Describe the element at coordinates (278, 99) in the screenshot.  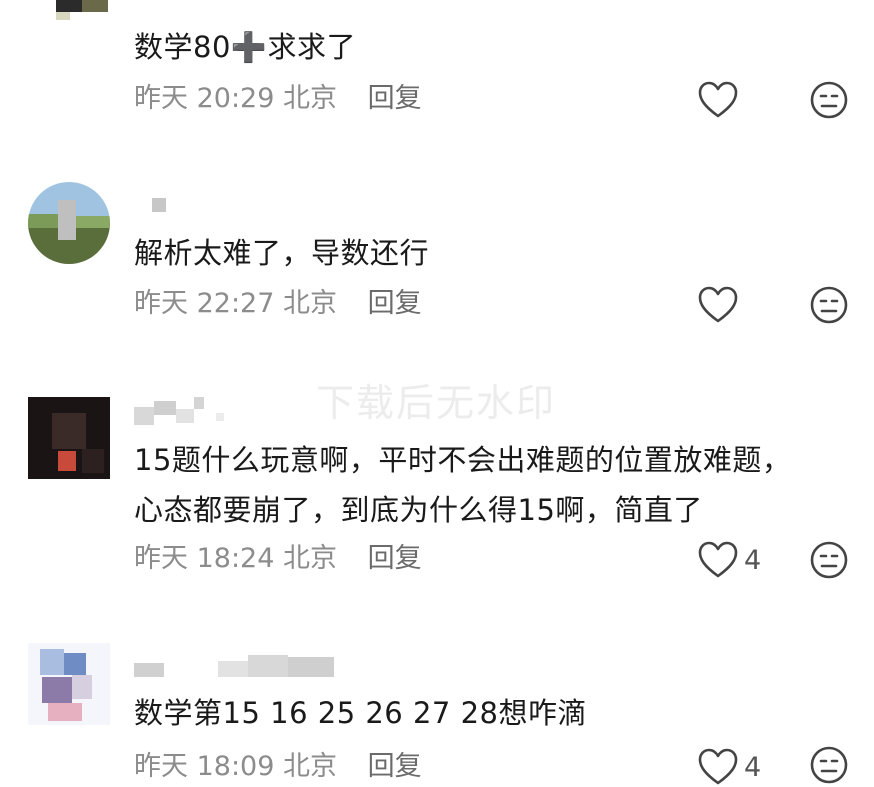
I see `comment-meta: 昨天 20:29 北京 回复` at that location.